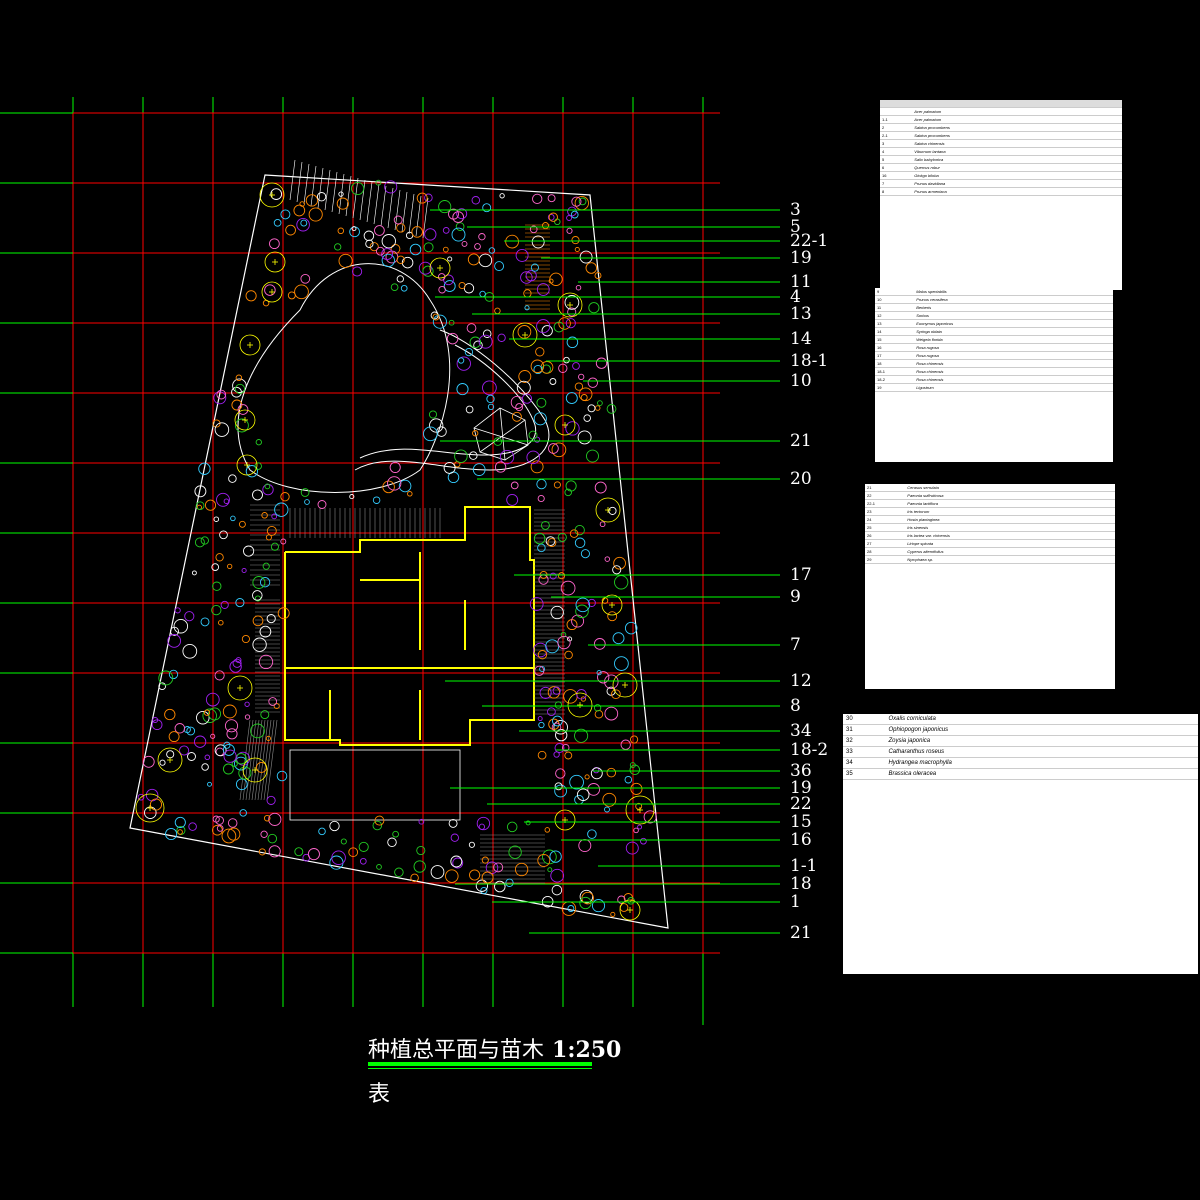  I want to click on table-row: 30 Oxalis corniculata, so click(1020, 719).